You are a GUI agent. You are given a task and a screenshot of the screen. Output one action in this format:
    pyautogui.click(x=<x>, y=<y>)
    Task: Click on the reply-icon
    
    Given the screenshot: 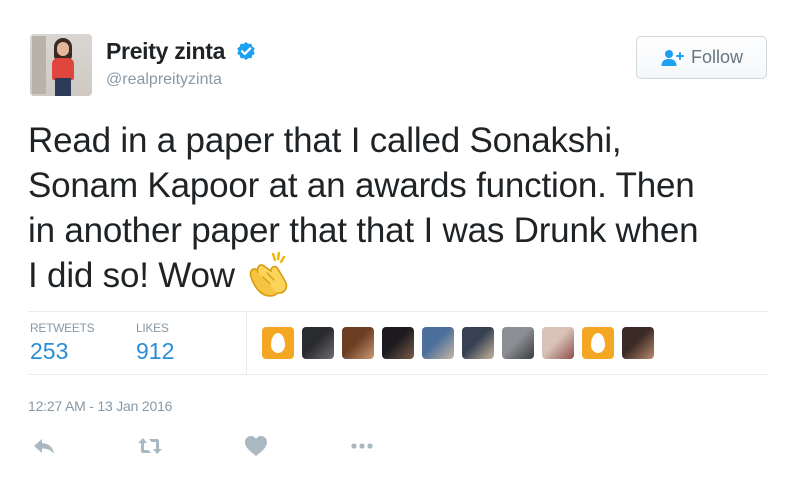 What is the action you would take?
    pyautogui.click(x=44, y=446)
    